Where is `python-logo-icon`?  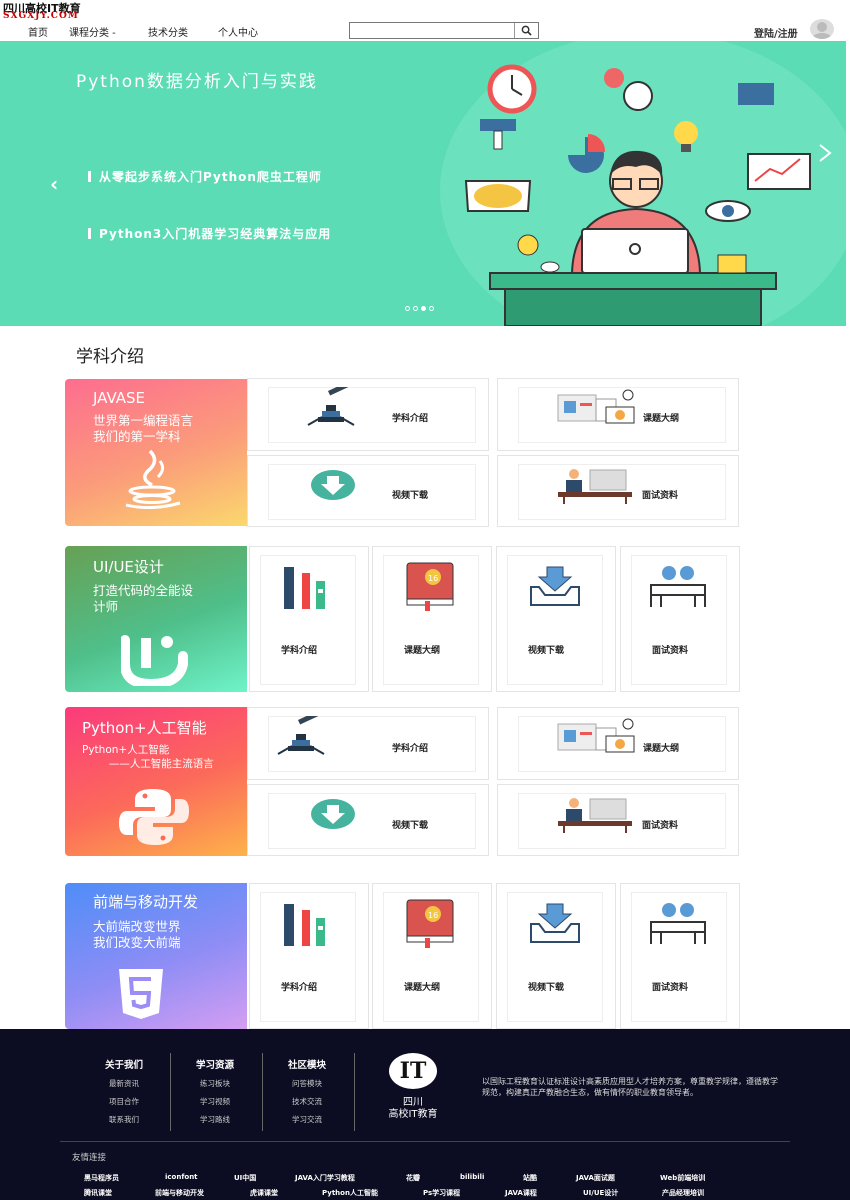 python-logo-icon is located at coordinates (154, 817).